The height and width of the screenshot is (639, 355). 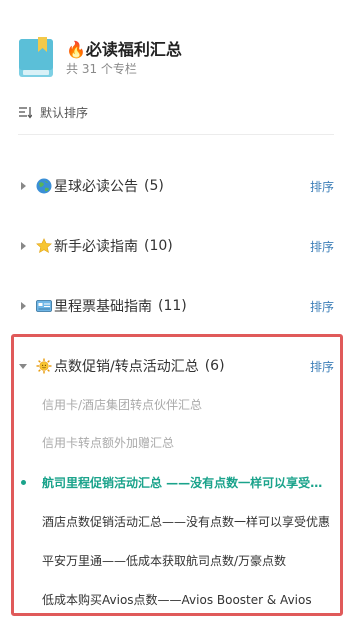 What do you see at coordinates (177, 246) in the screenshot?
I see `section-beginner-guide: 新手必读指南 (10) 排序` at bounding box center [177, 246].